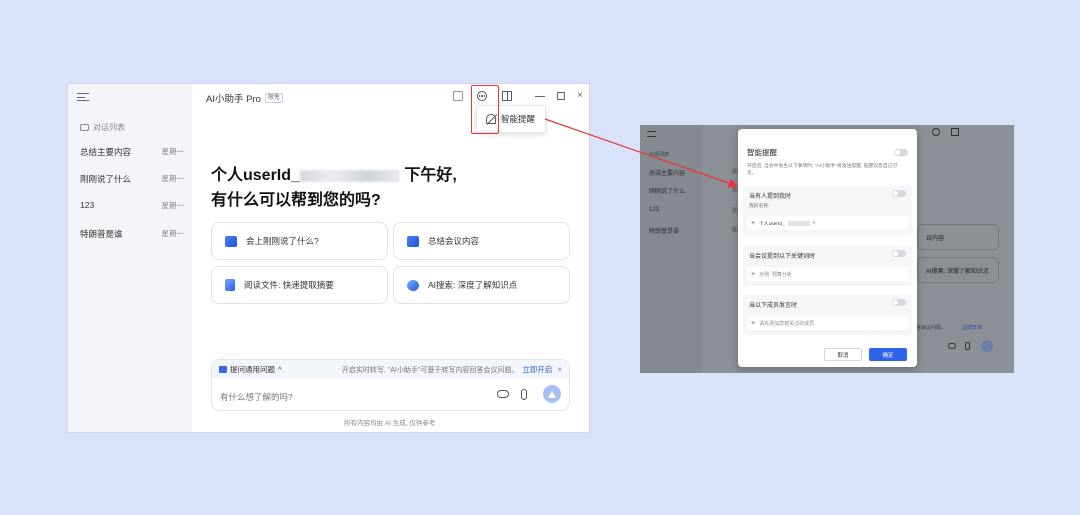 This screenshot has height=515, width=1080. Describe the element at coordinates (256, 397) in the screenshot. I see `chat-input: 有什么想了解的吗?` at that location.